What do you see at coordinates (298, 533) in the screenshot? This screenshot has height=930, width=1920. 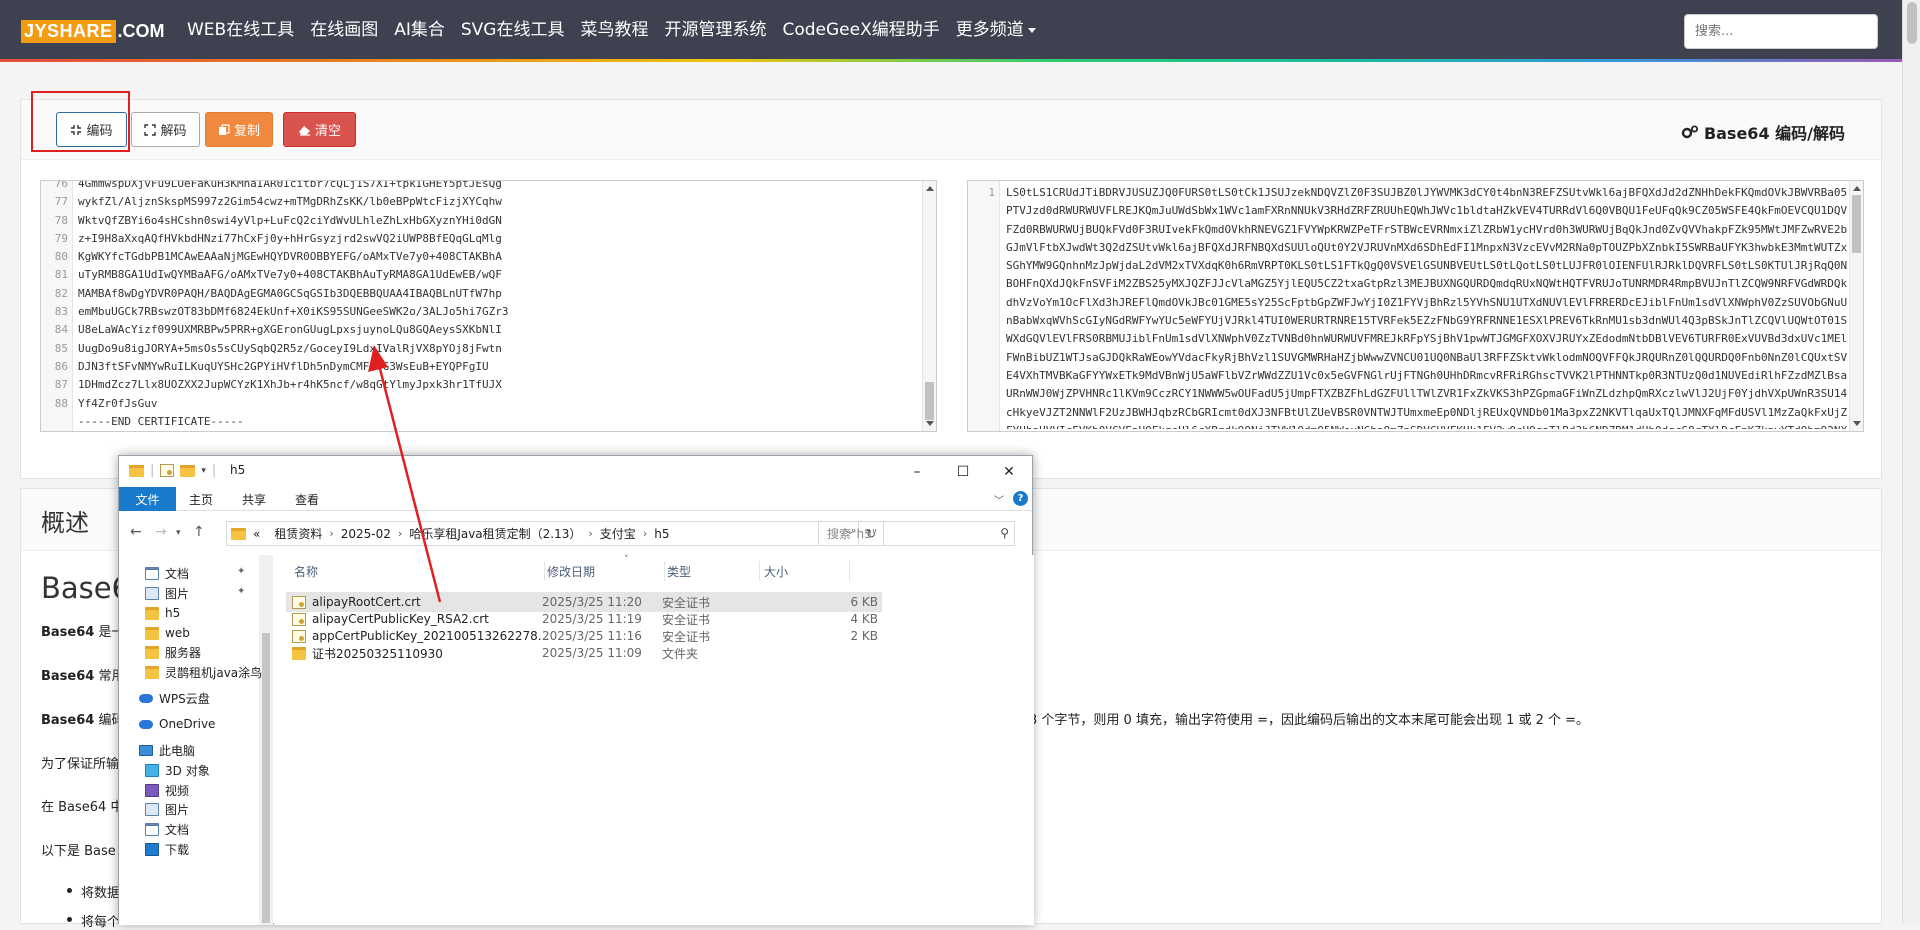 I see `breadcrumb-item: 租赁资料` at bounding box center [298, 533].